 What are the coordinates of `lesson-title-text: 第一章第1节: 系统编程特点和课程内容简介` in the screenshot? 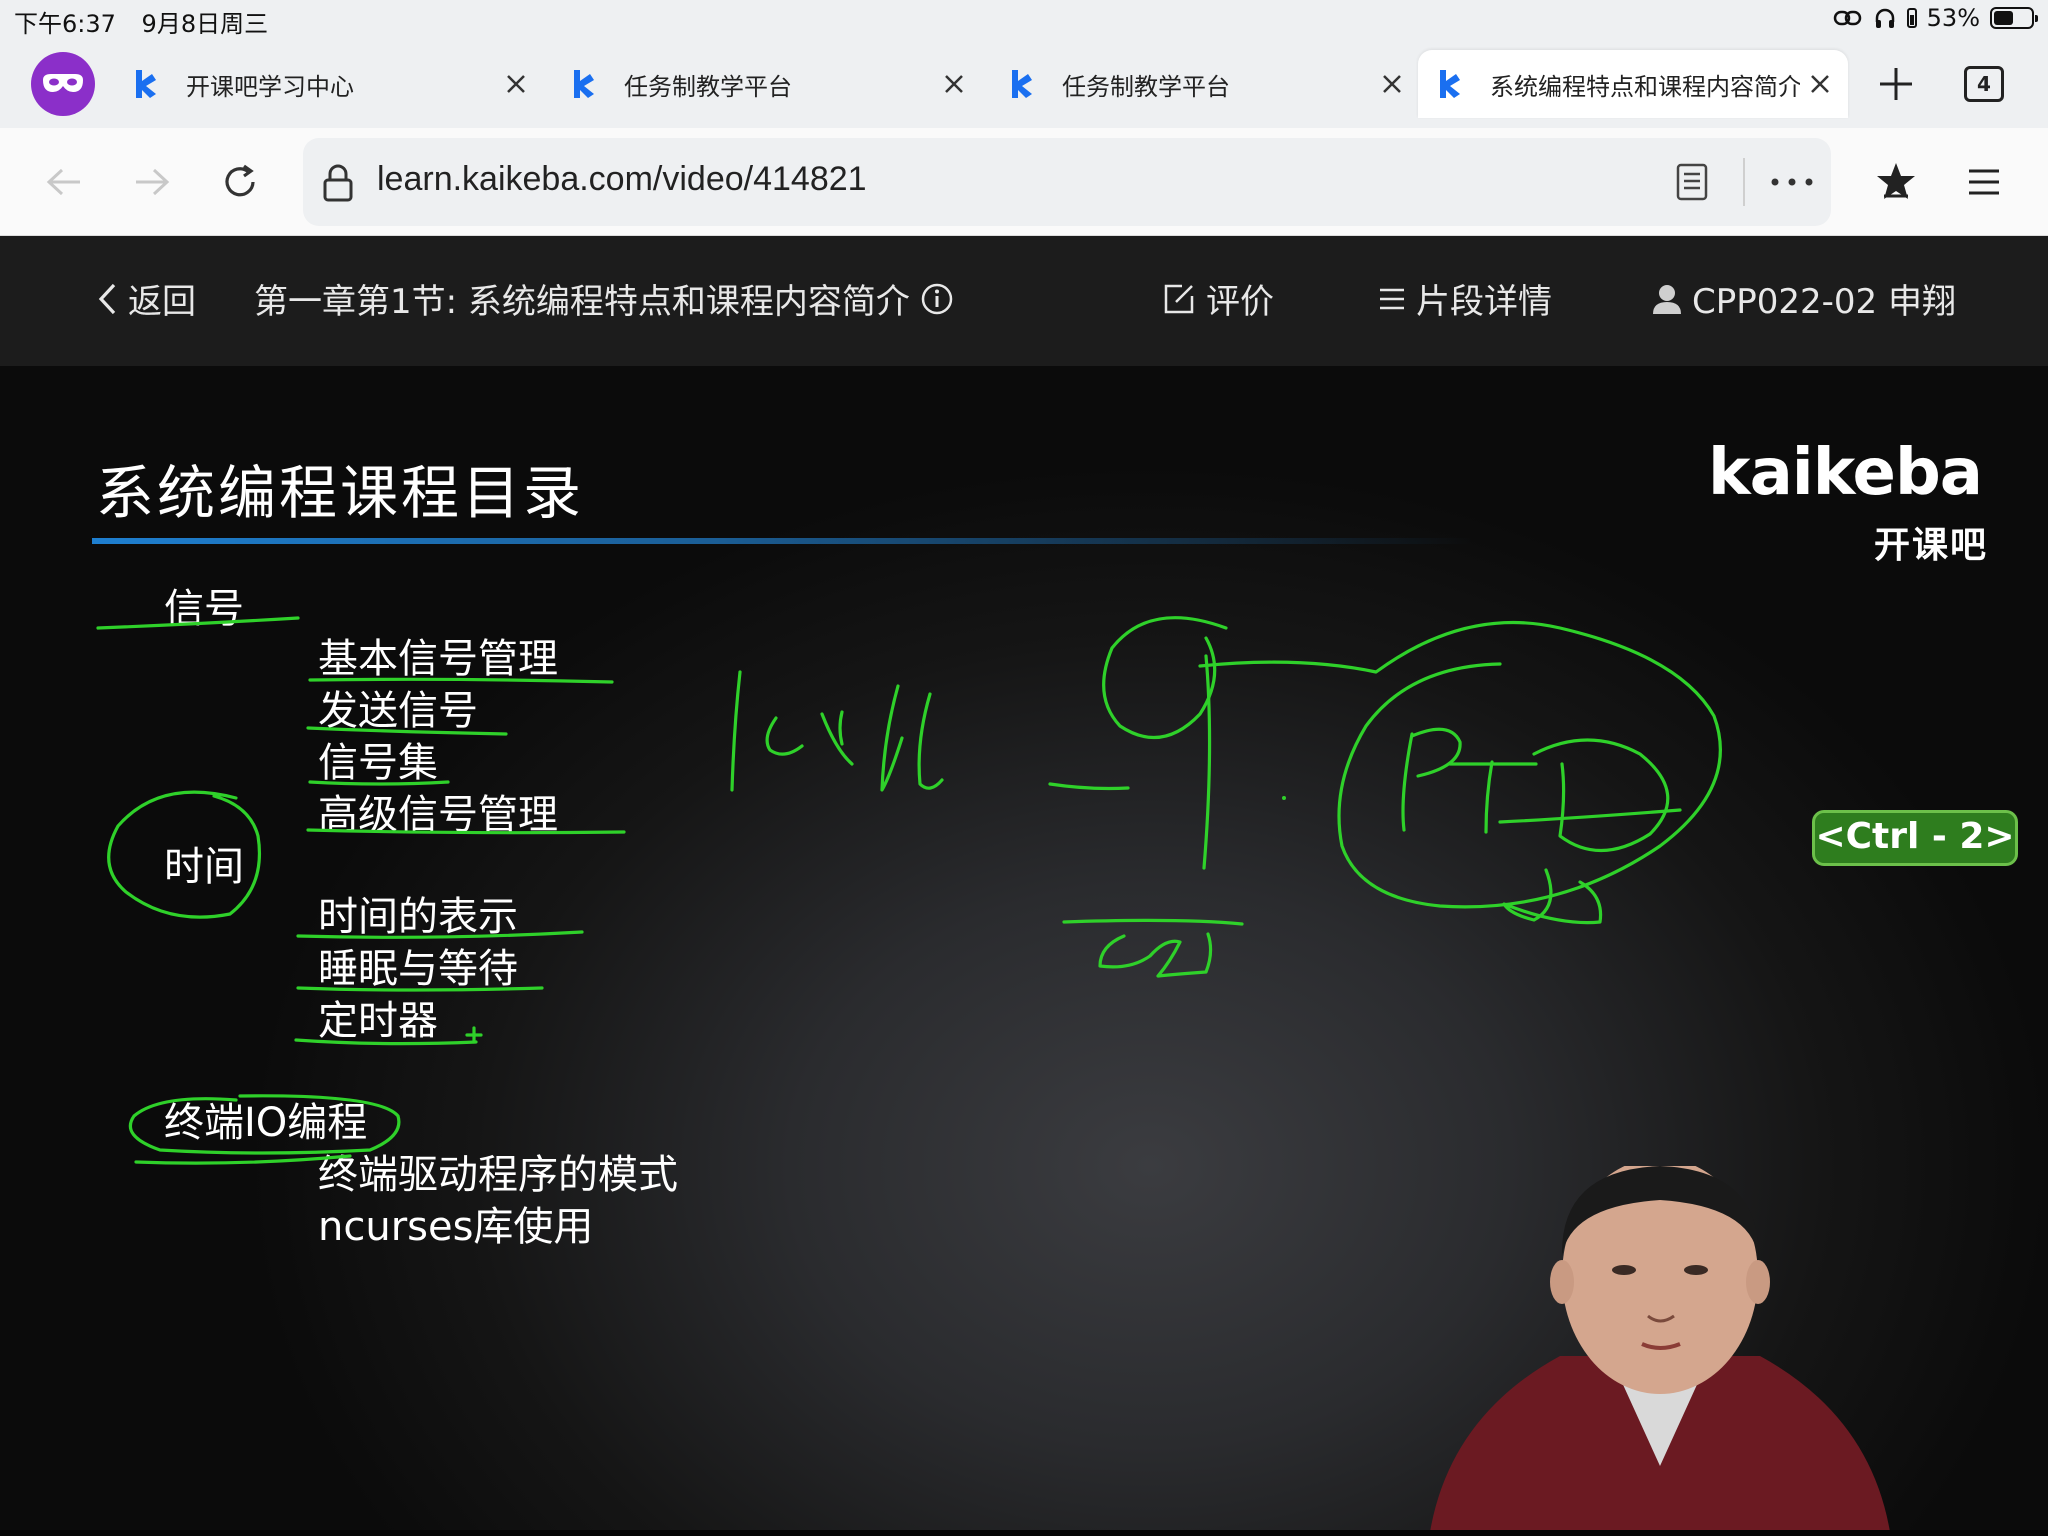 It's located at (582, 302).